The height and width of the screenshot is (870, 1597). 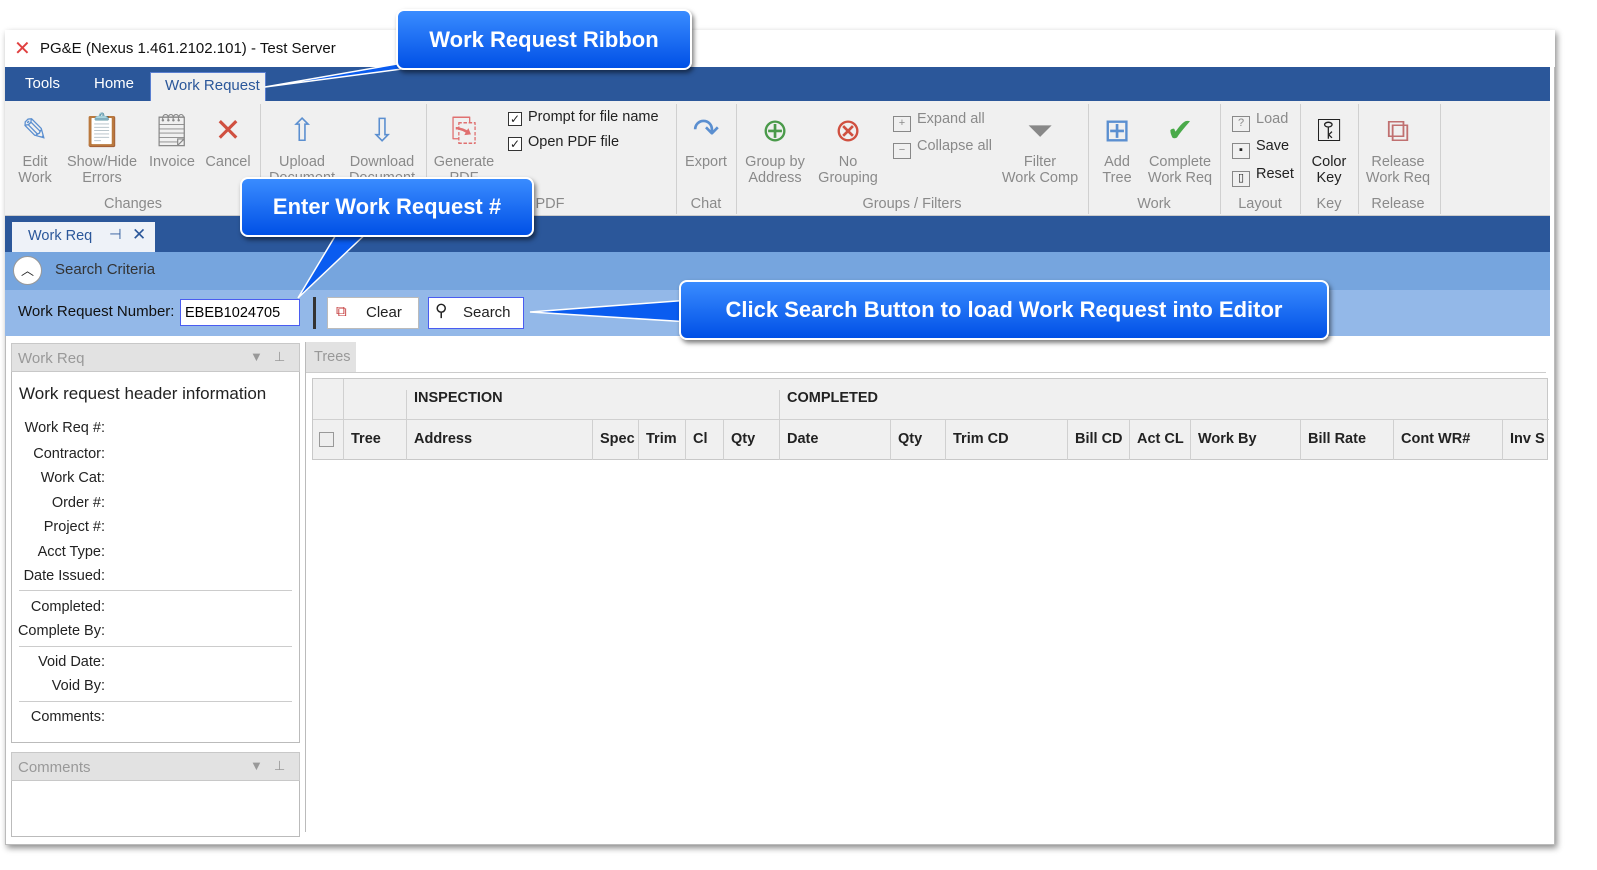 I want to click on callout-enter-work-request: Enter Work Request #, so click(x=387, y=207).